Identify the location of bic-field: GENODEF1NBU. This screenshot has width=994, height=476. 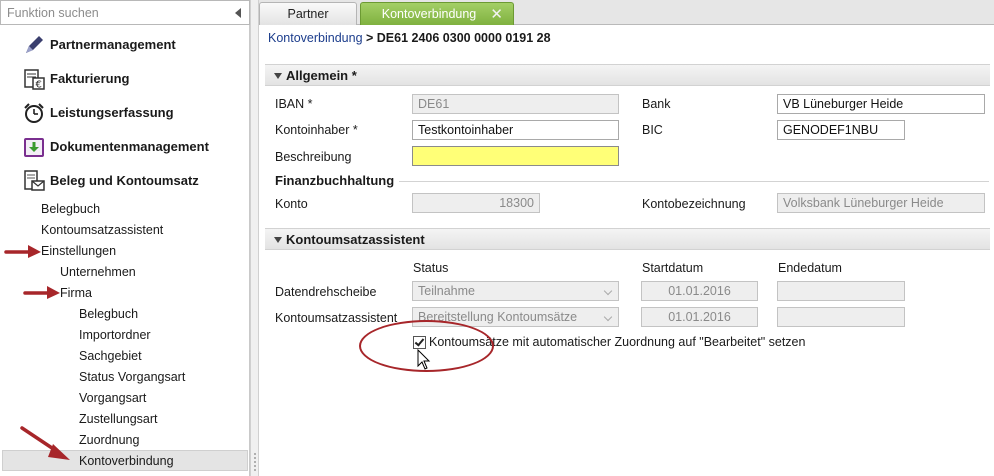
(841, 130).